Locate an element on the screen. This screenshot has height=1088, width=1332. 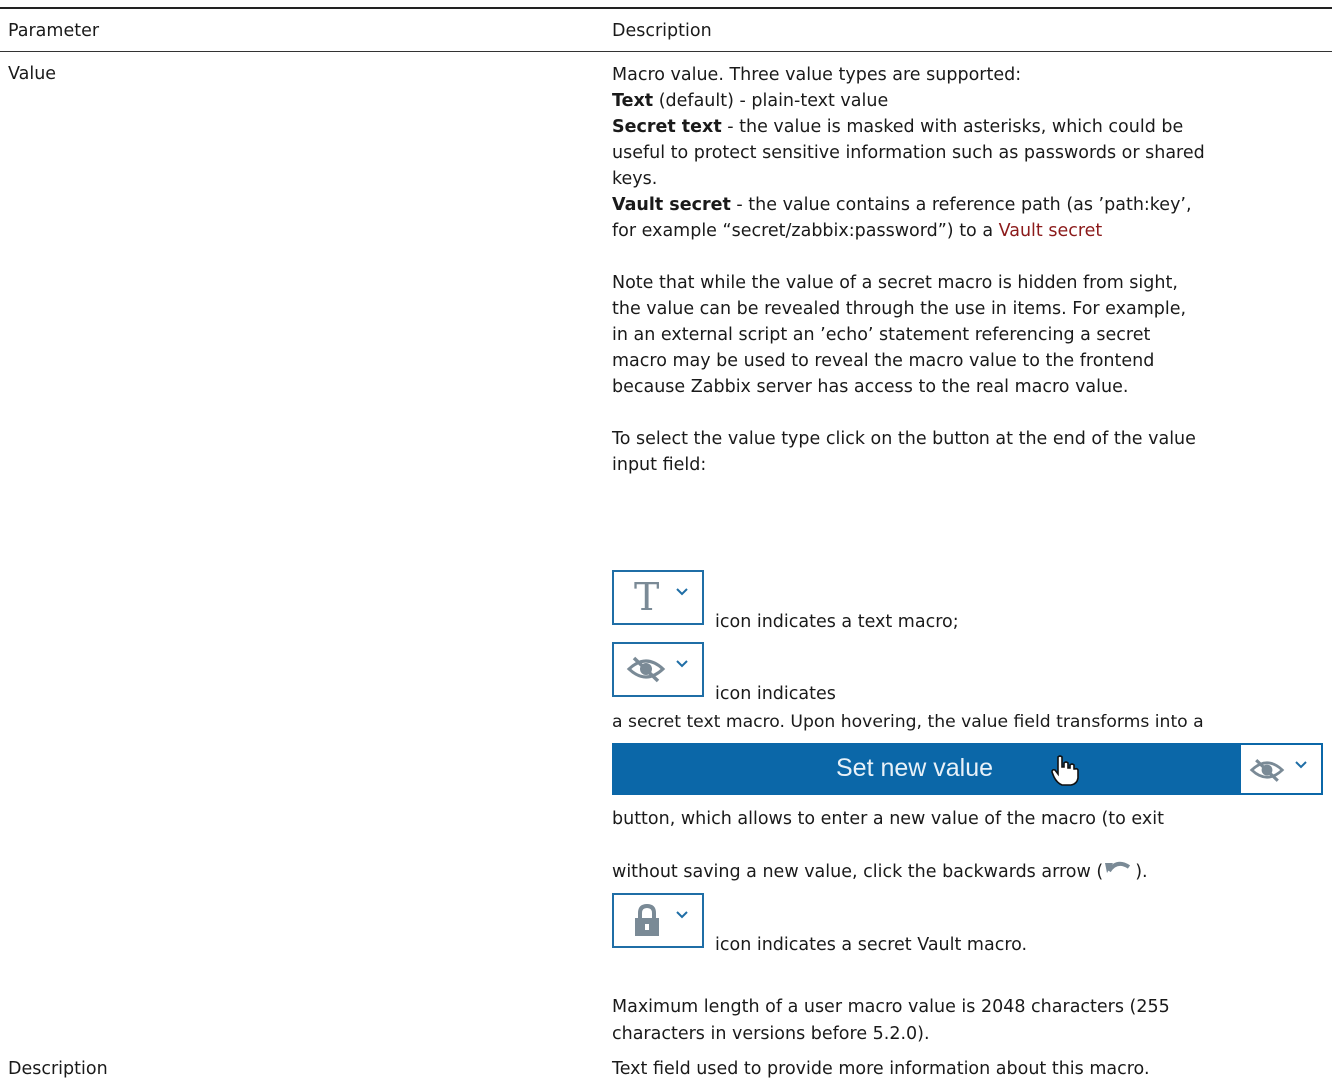
lock-icon is located at coordinates (647, 923).